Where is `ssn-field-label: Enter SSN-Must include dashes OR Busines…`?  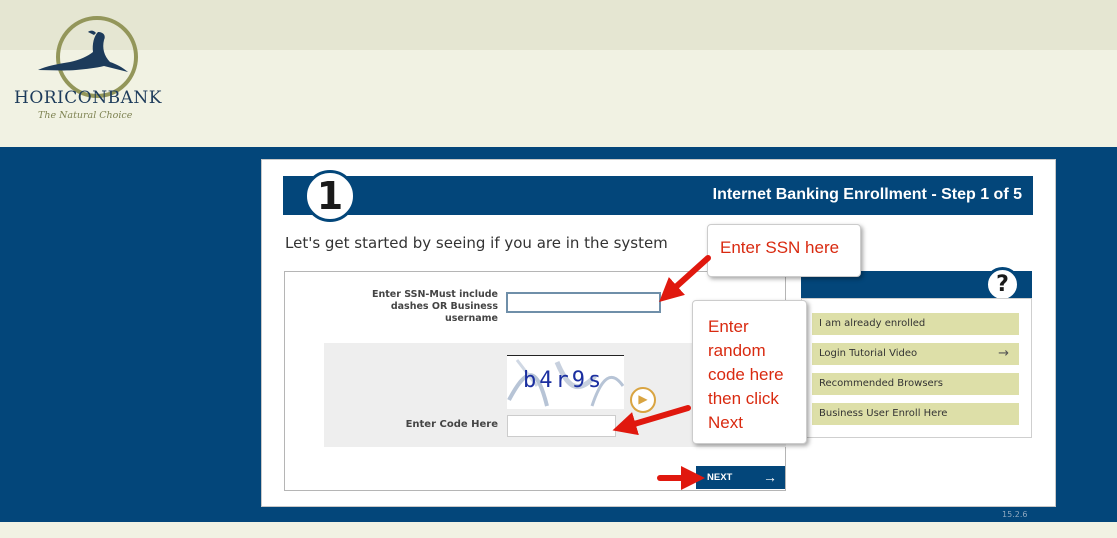 ssn-field-label: Enter SSN-Must include dashes OR Busines… is located at coordinates (434, 306).